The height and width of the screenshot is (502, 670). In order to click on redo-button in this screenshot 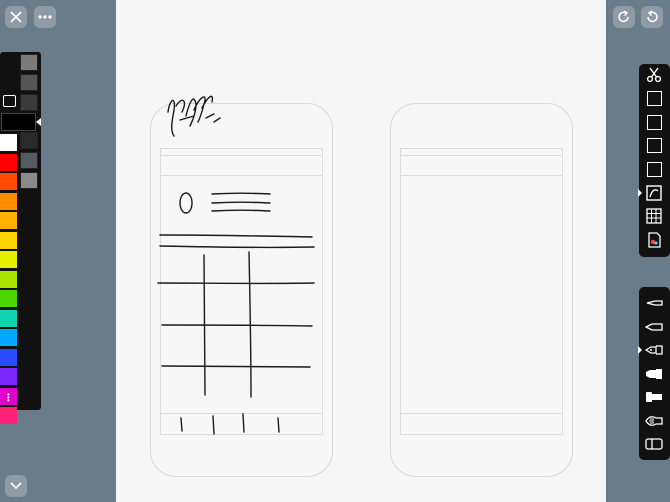, I will do `click(624, 17)`.